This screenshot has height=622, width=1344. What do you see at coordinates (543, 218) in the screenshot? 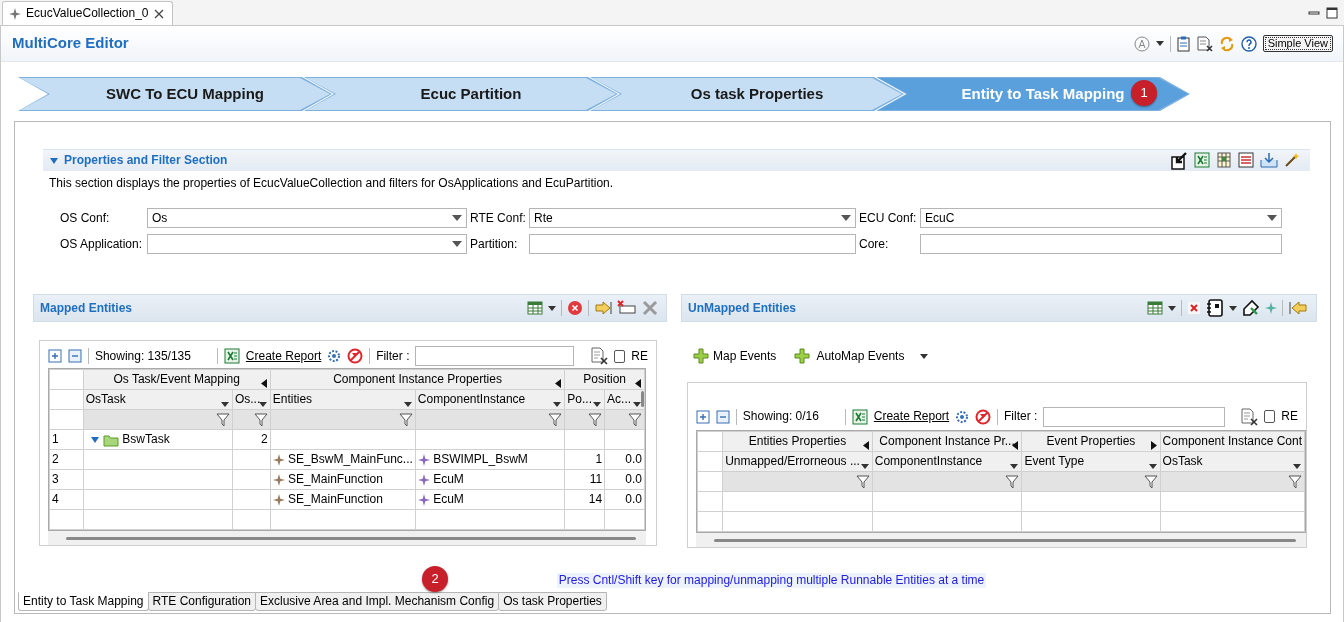
I see `field-value: Rte` at bounding box center [543, 218].